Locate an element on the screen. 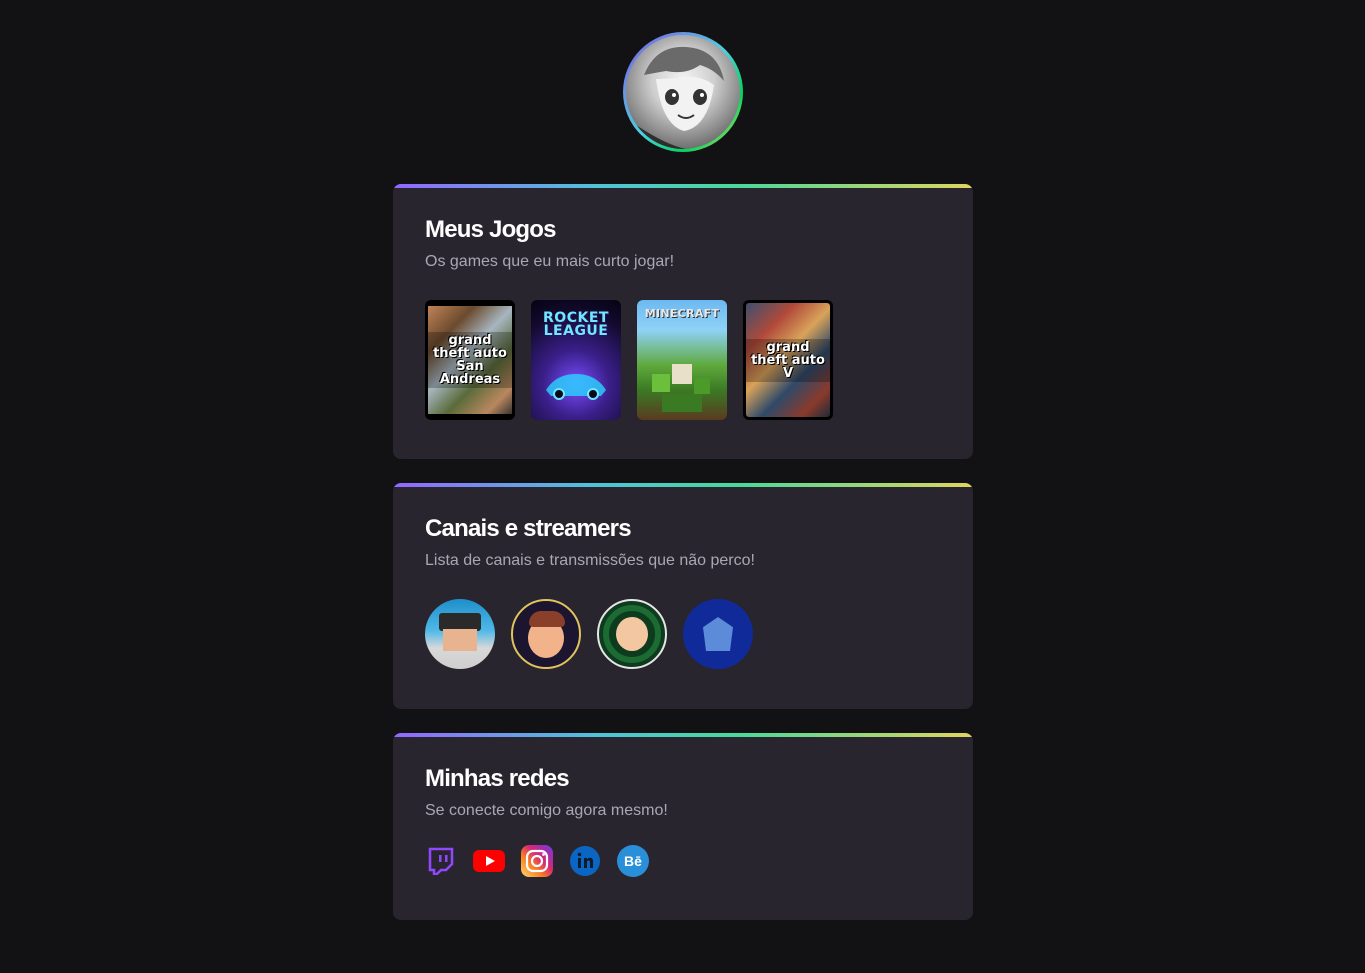 Image resolution: width=1365 pixels, height=973 pixels. twitch-link is located at coordinates (441, 861).